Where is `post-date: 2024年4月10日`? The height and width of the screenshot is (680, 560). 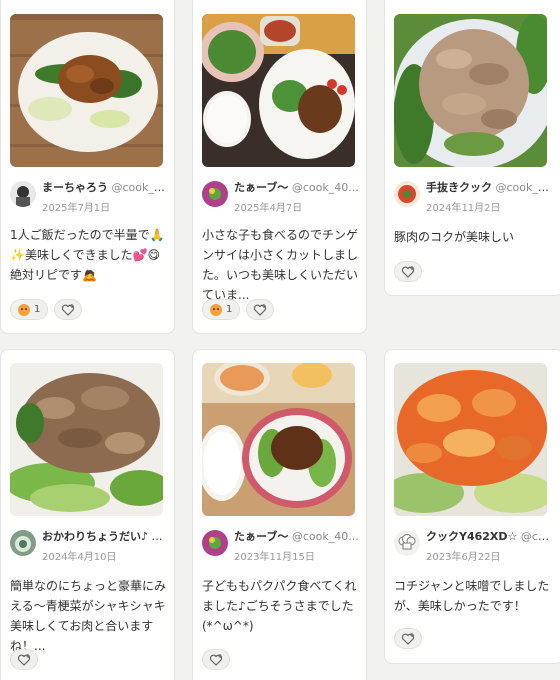 post-date: 2024年4月10日 is located at coordinates (79, 557).